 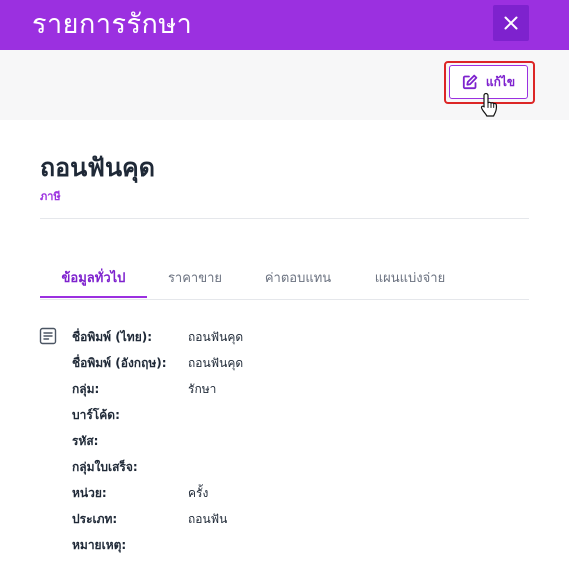 I want to click on detail-label: กลุ่ม:, so click(x=86, y=388).